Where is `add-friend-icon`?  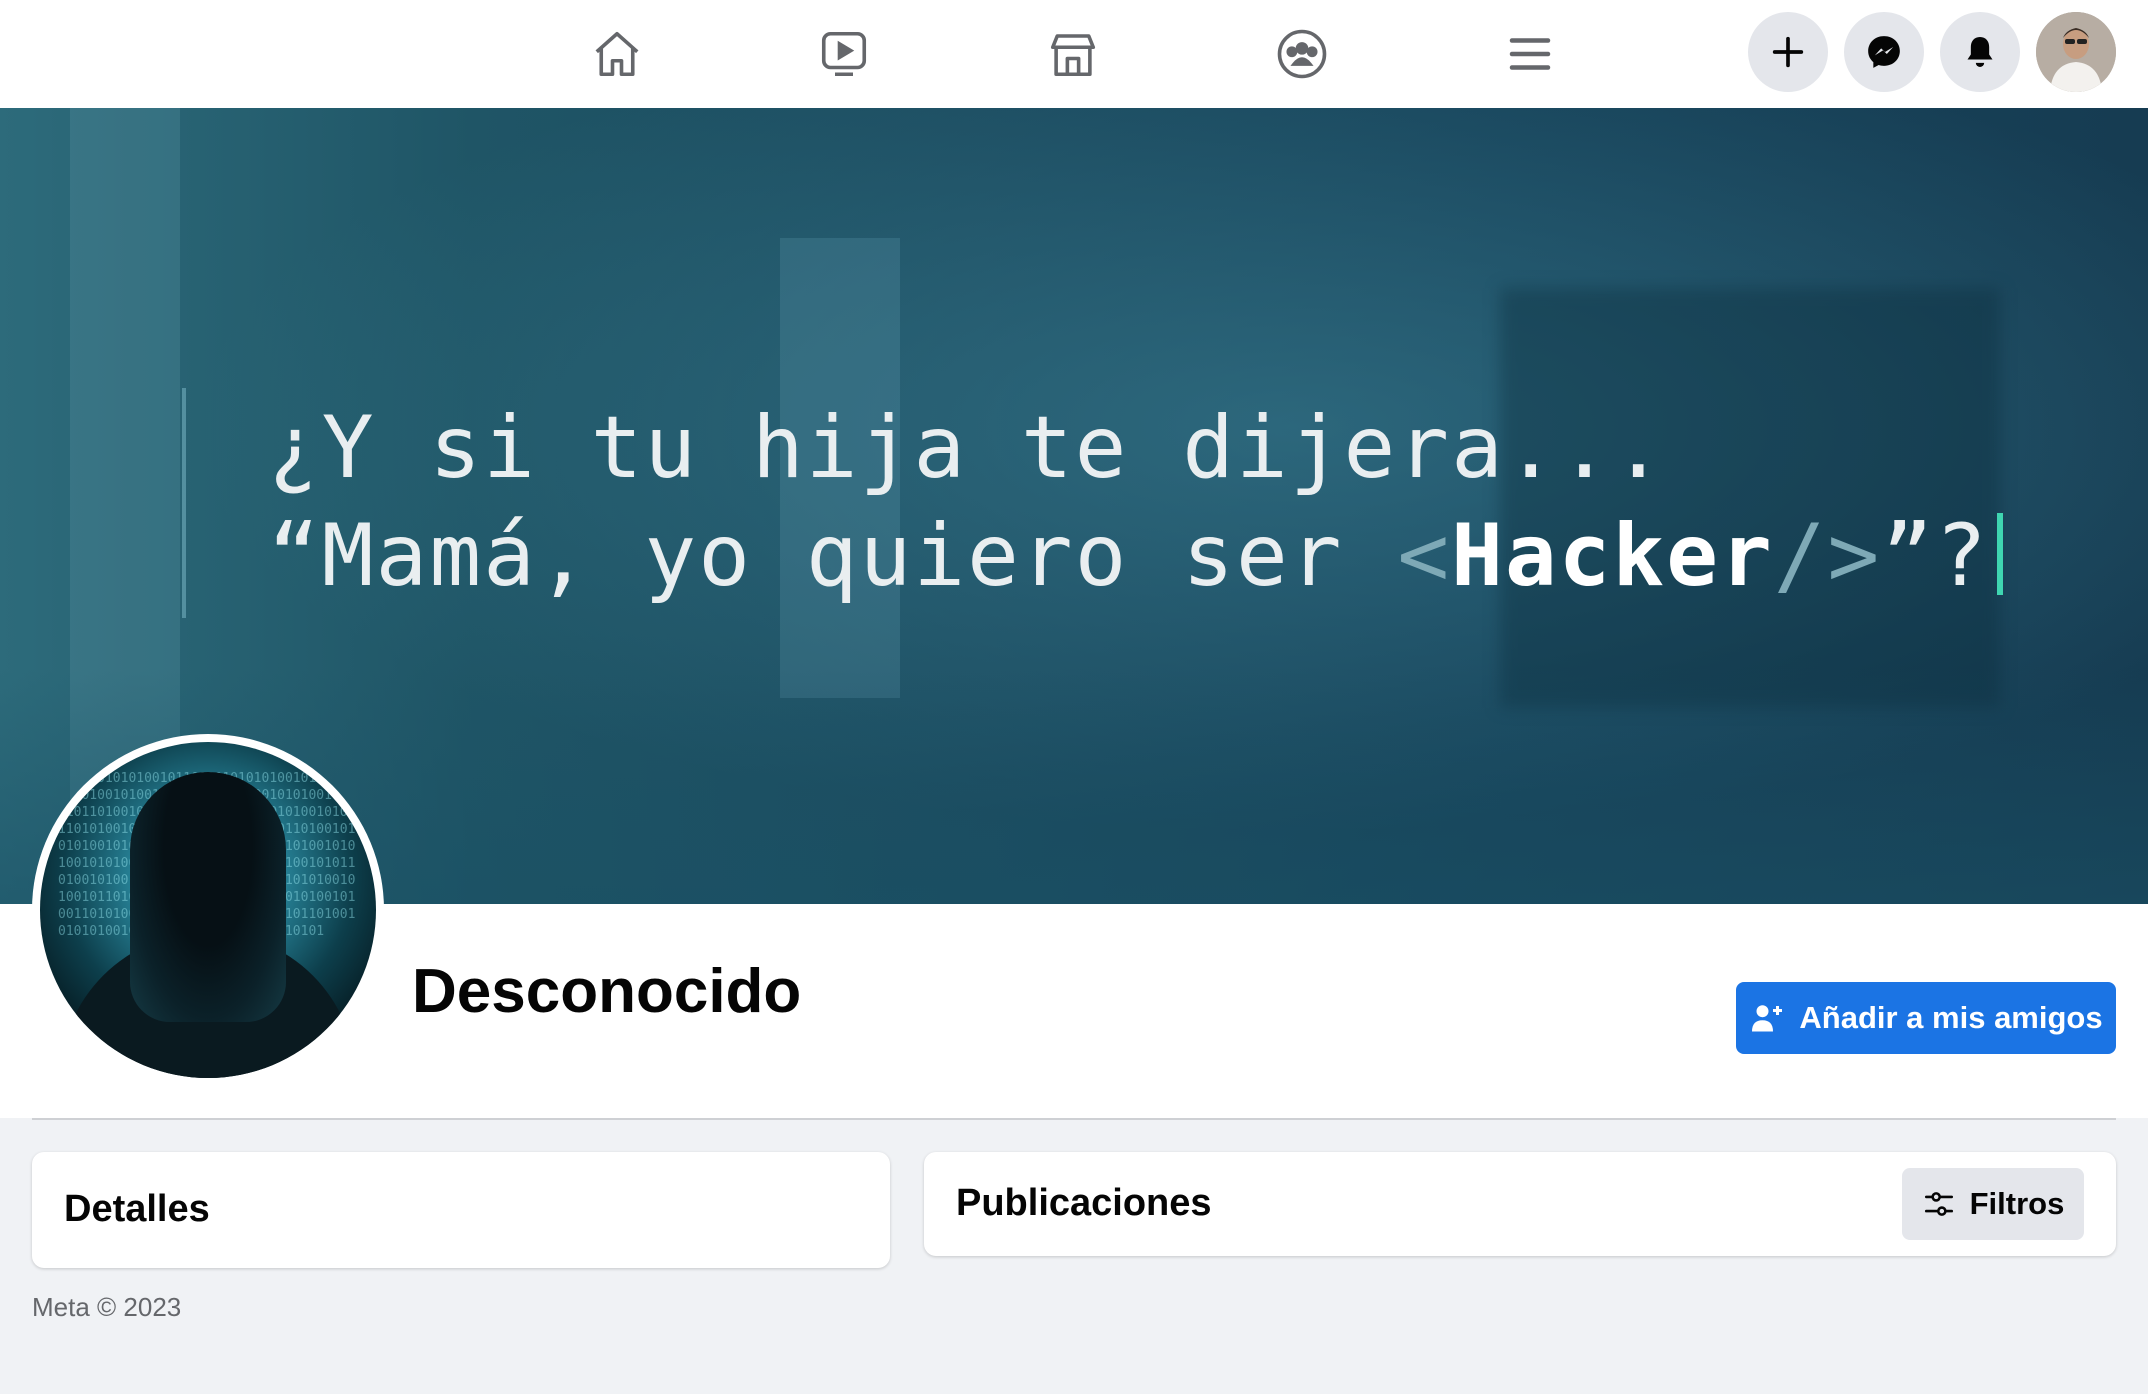
add-friend-icon is located at coordinates (1767, 1018).